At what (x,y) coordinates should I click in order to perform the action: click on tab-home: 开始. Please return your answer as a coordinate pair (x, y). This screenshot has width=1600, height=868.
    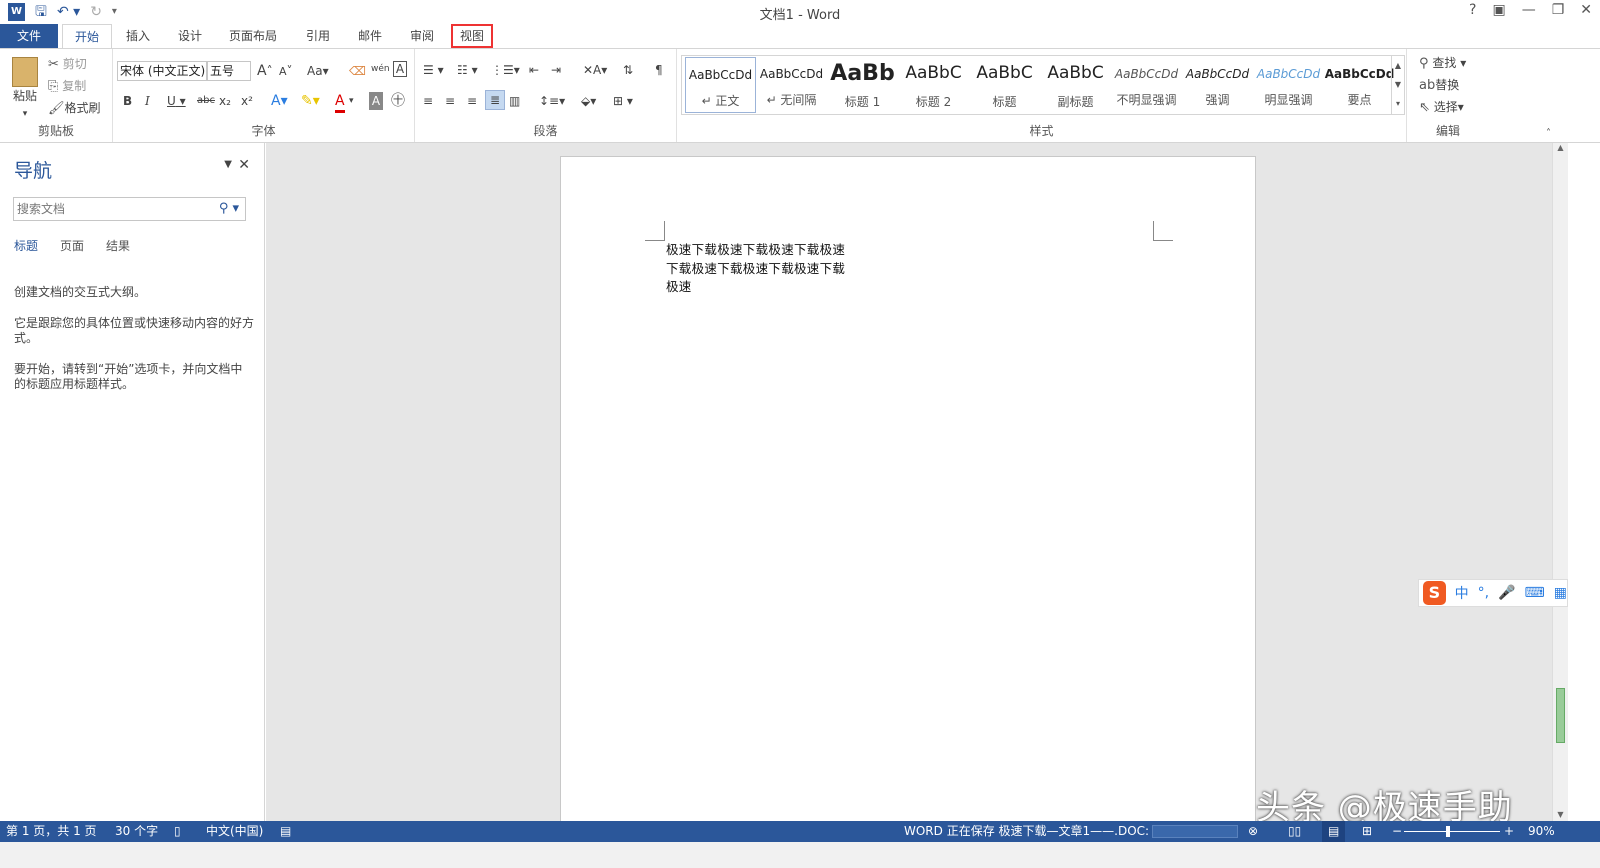
    Looking at the image, I should click on (87, 36).